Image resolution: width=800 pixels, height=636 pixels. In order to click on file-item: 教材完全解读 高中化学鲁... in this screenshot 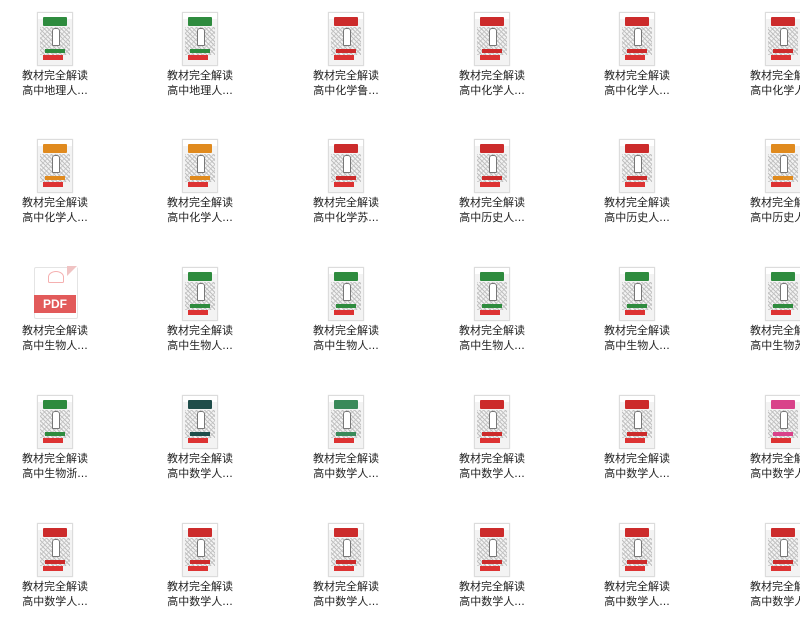, I will do `click(346, 62)`.